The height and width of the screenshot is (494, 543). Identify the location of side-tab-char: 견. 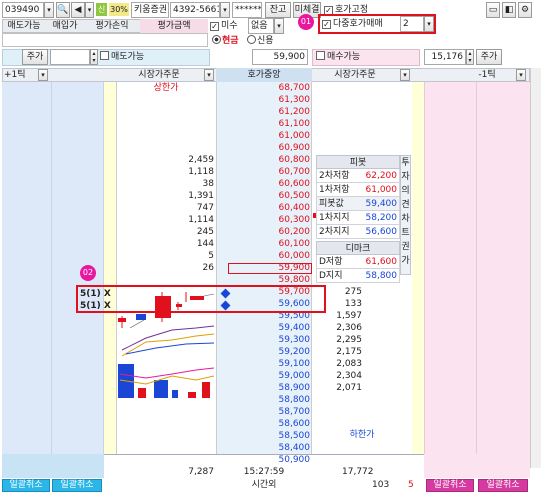
(405, 205).